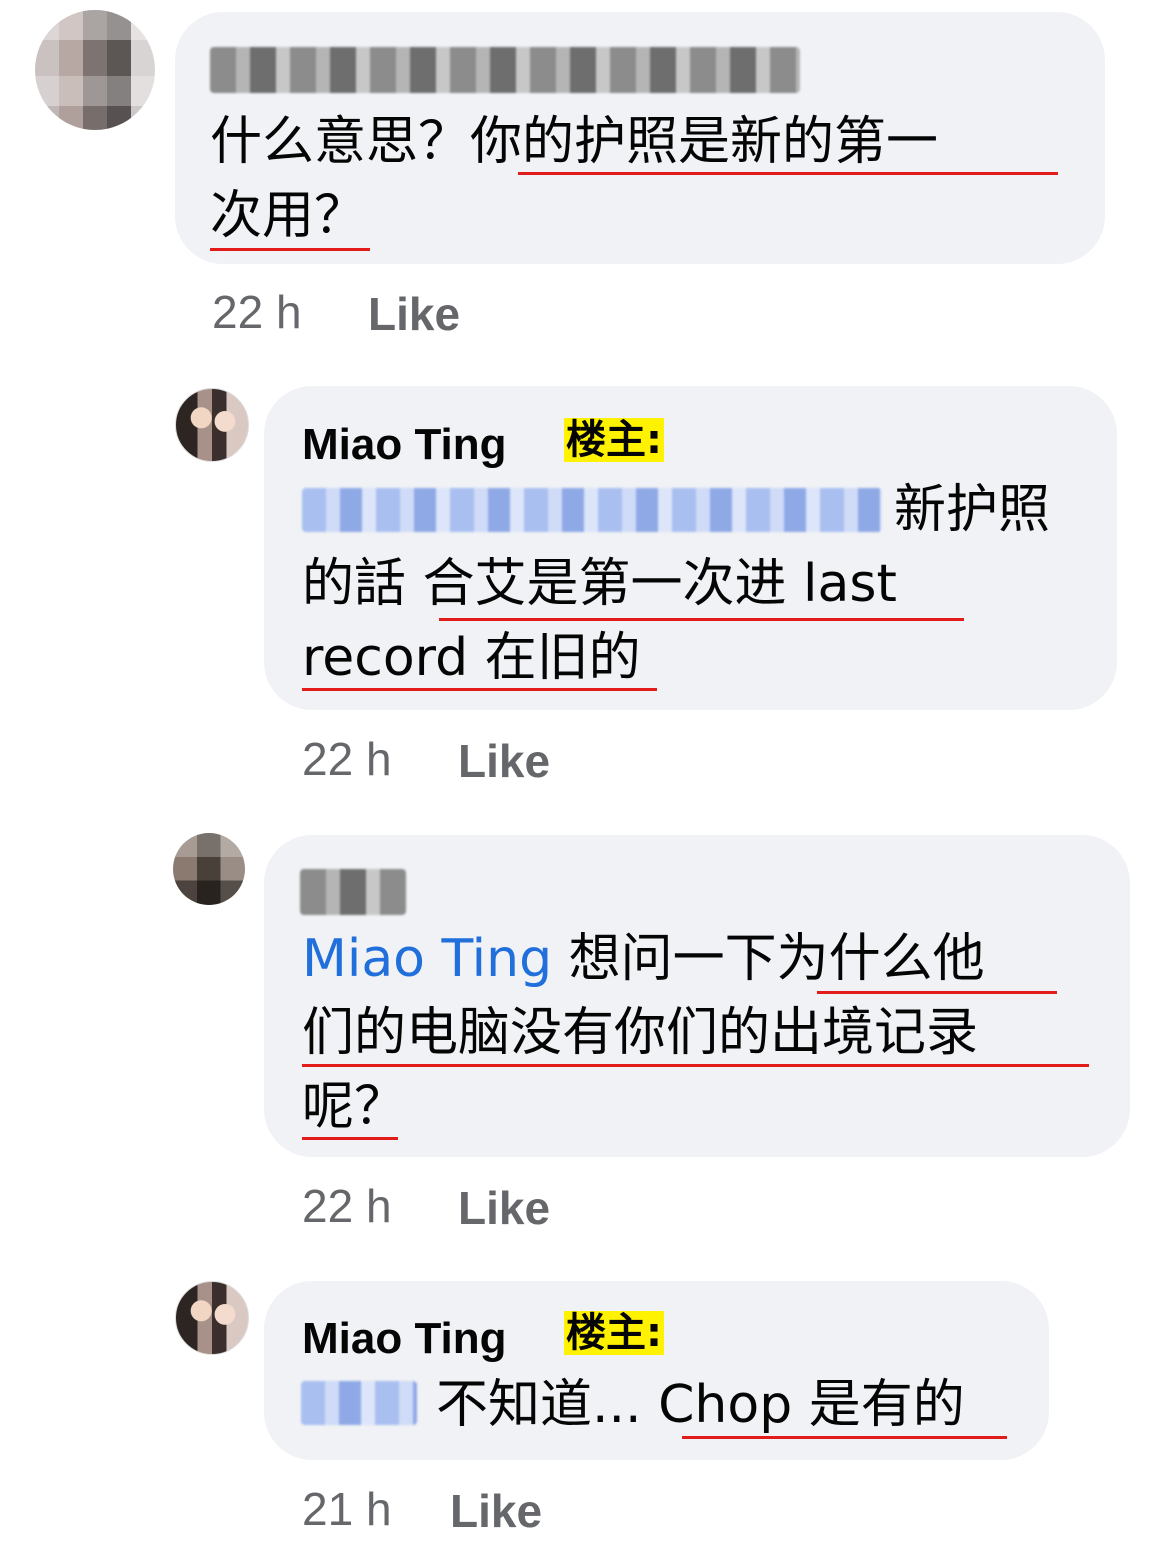  I want to click on comment-timestamp: 21 h, so click(347, 1509).